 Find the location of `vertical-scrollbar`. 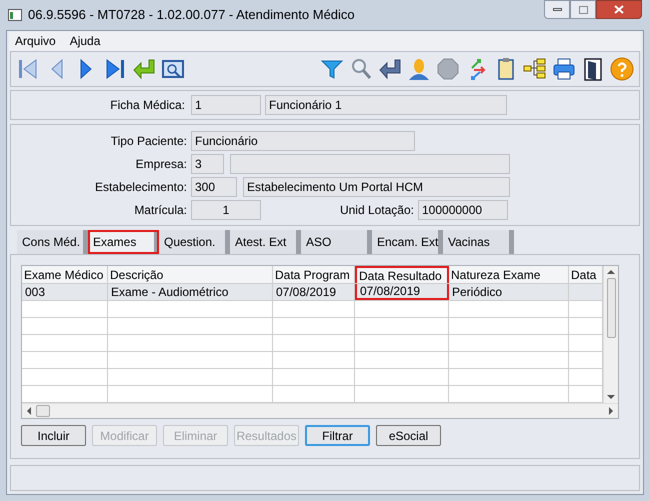

vertical-scrollbar is located at coordinates (610, 334).